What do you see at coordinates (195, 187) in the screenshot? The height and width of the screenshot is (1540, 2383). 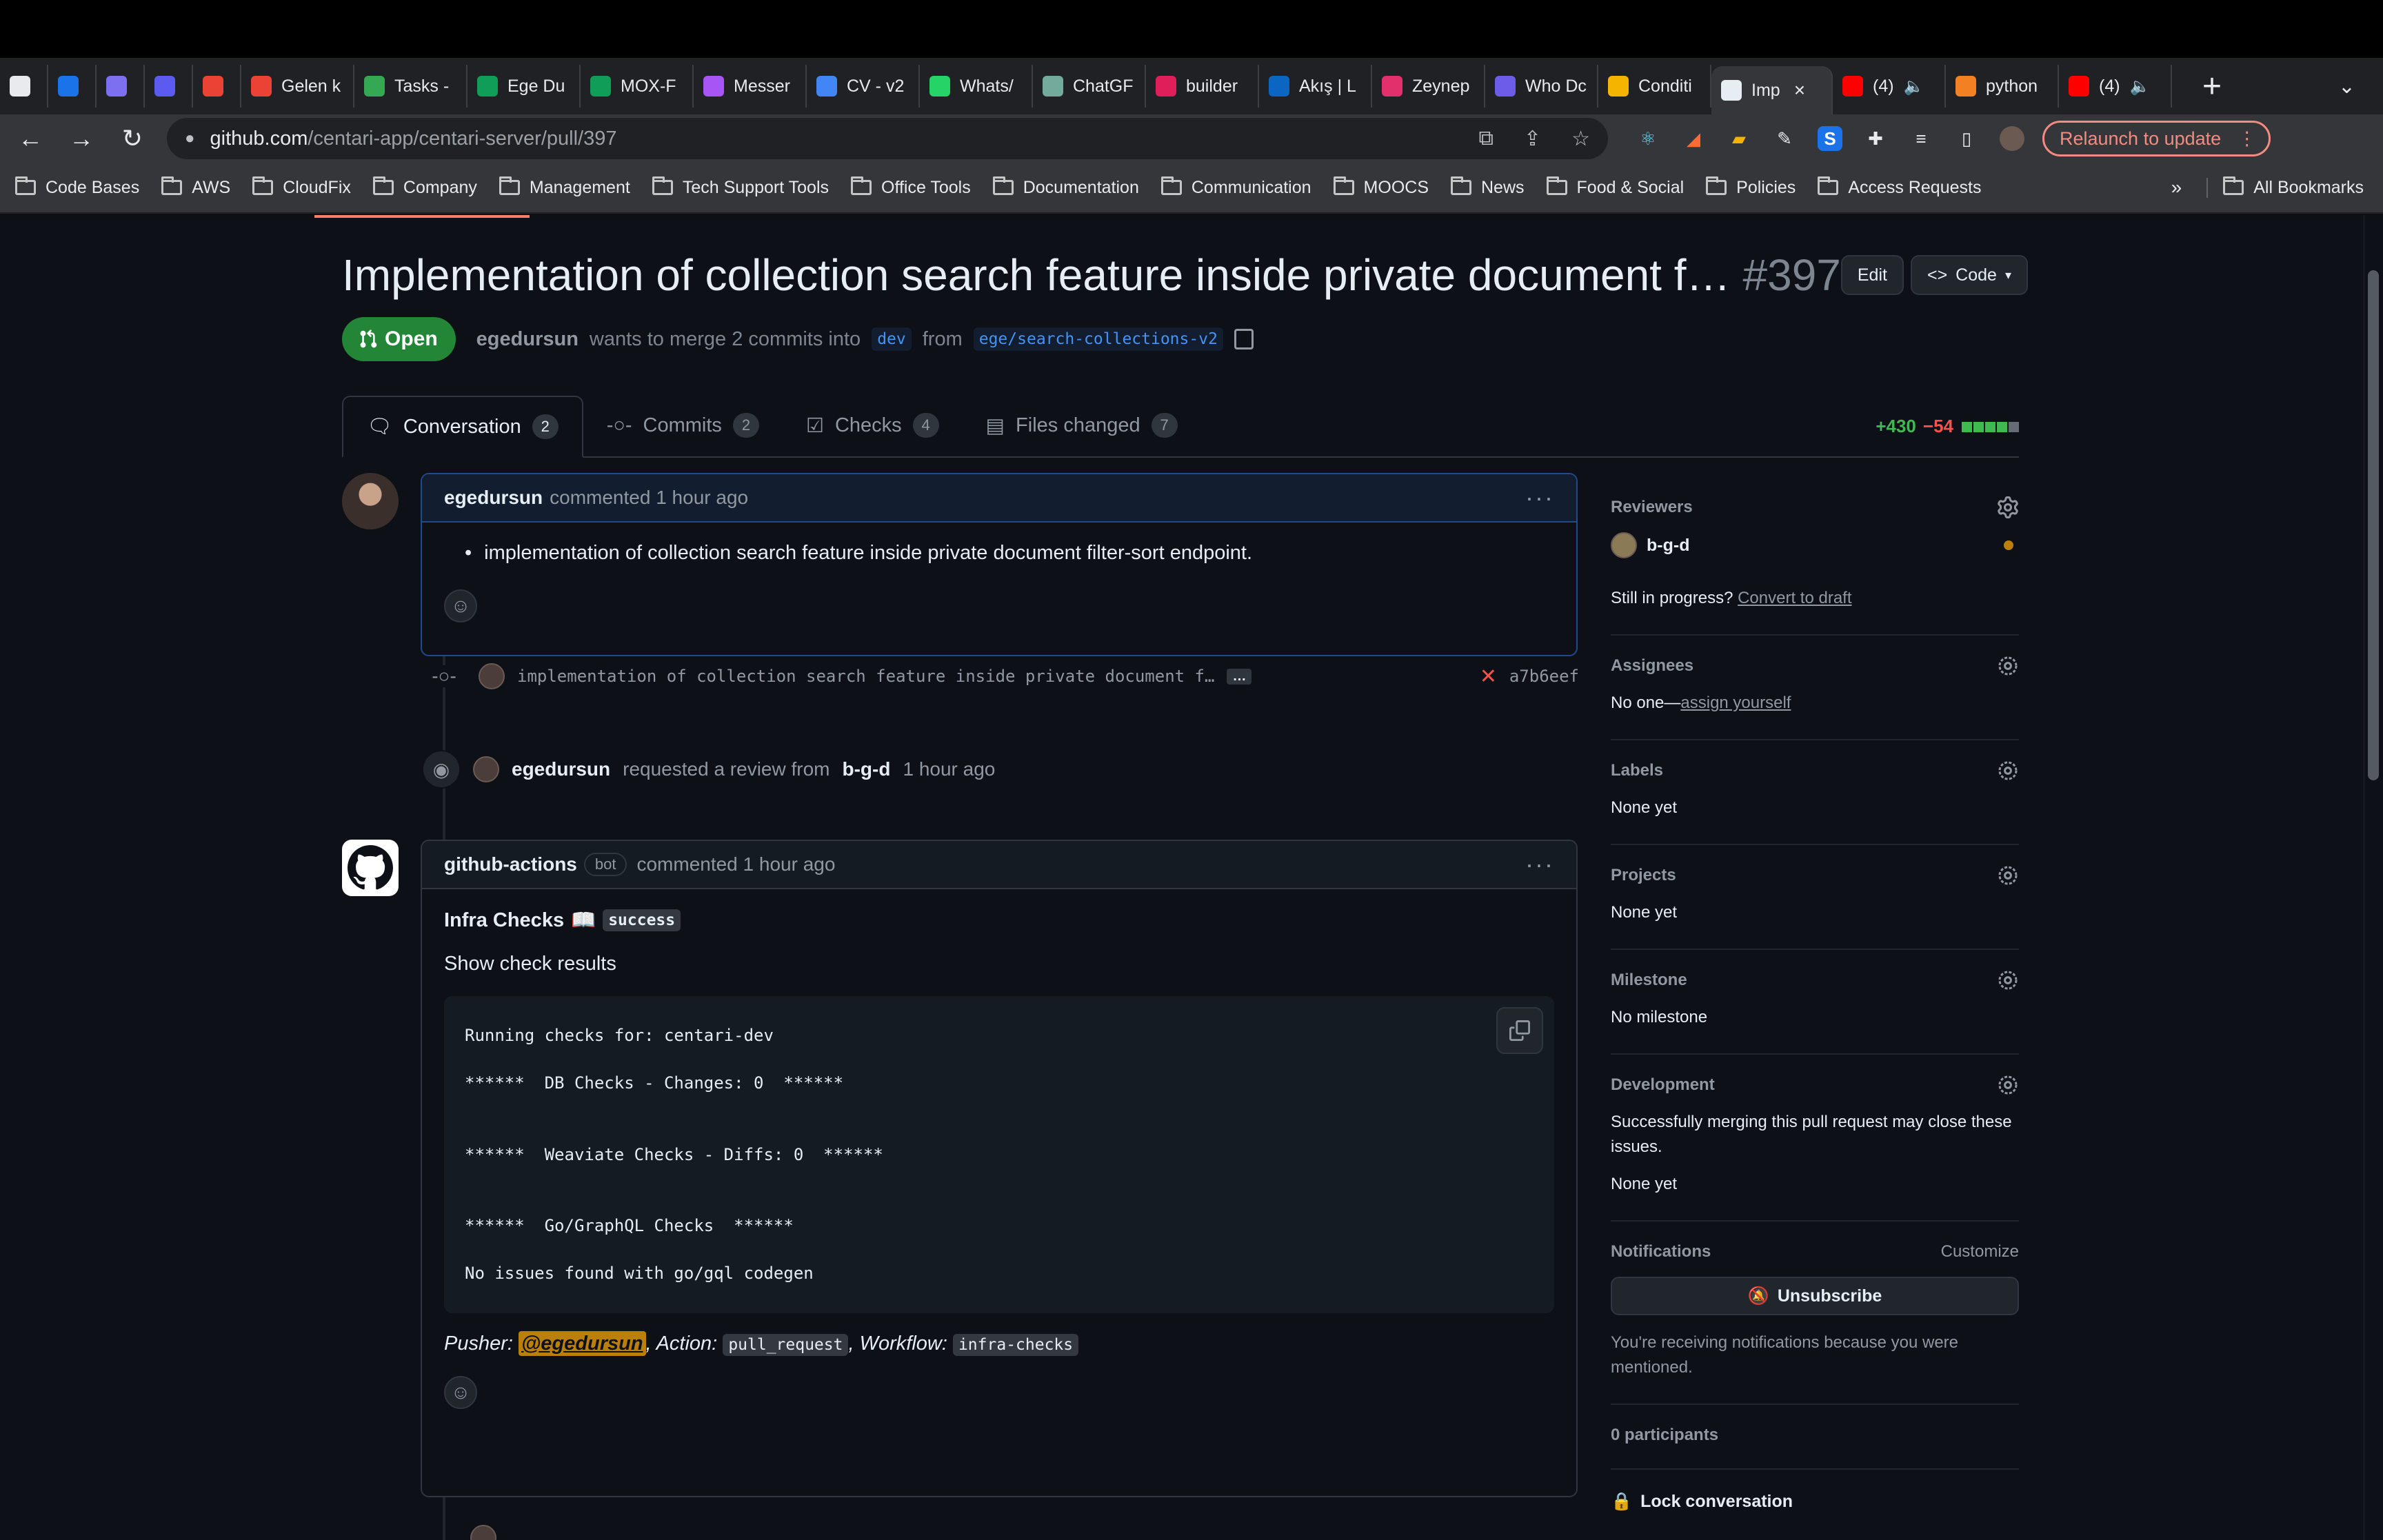 I see `bookmark-folder: AWS` at bounding box center [195, 187].